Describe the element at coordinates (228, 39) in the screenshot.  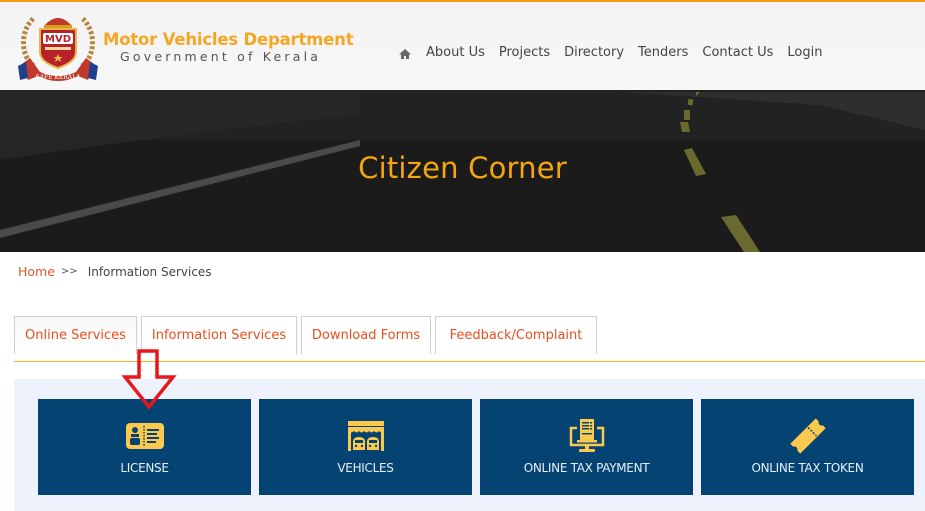
I see `brand-title: Motor Vehicles Department` at that location.